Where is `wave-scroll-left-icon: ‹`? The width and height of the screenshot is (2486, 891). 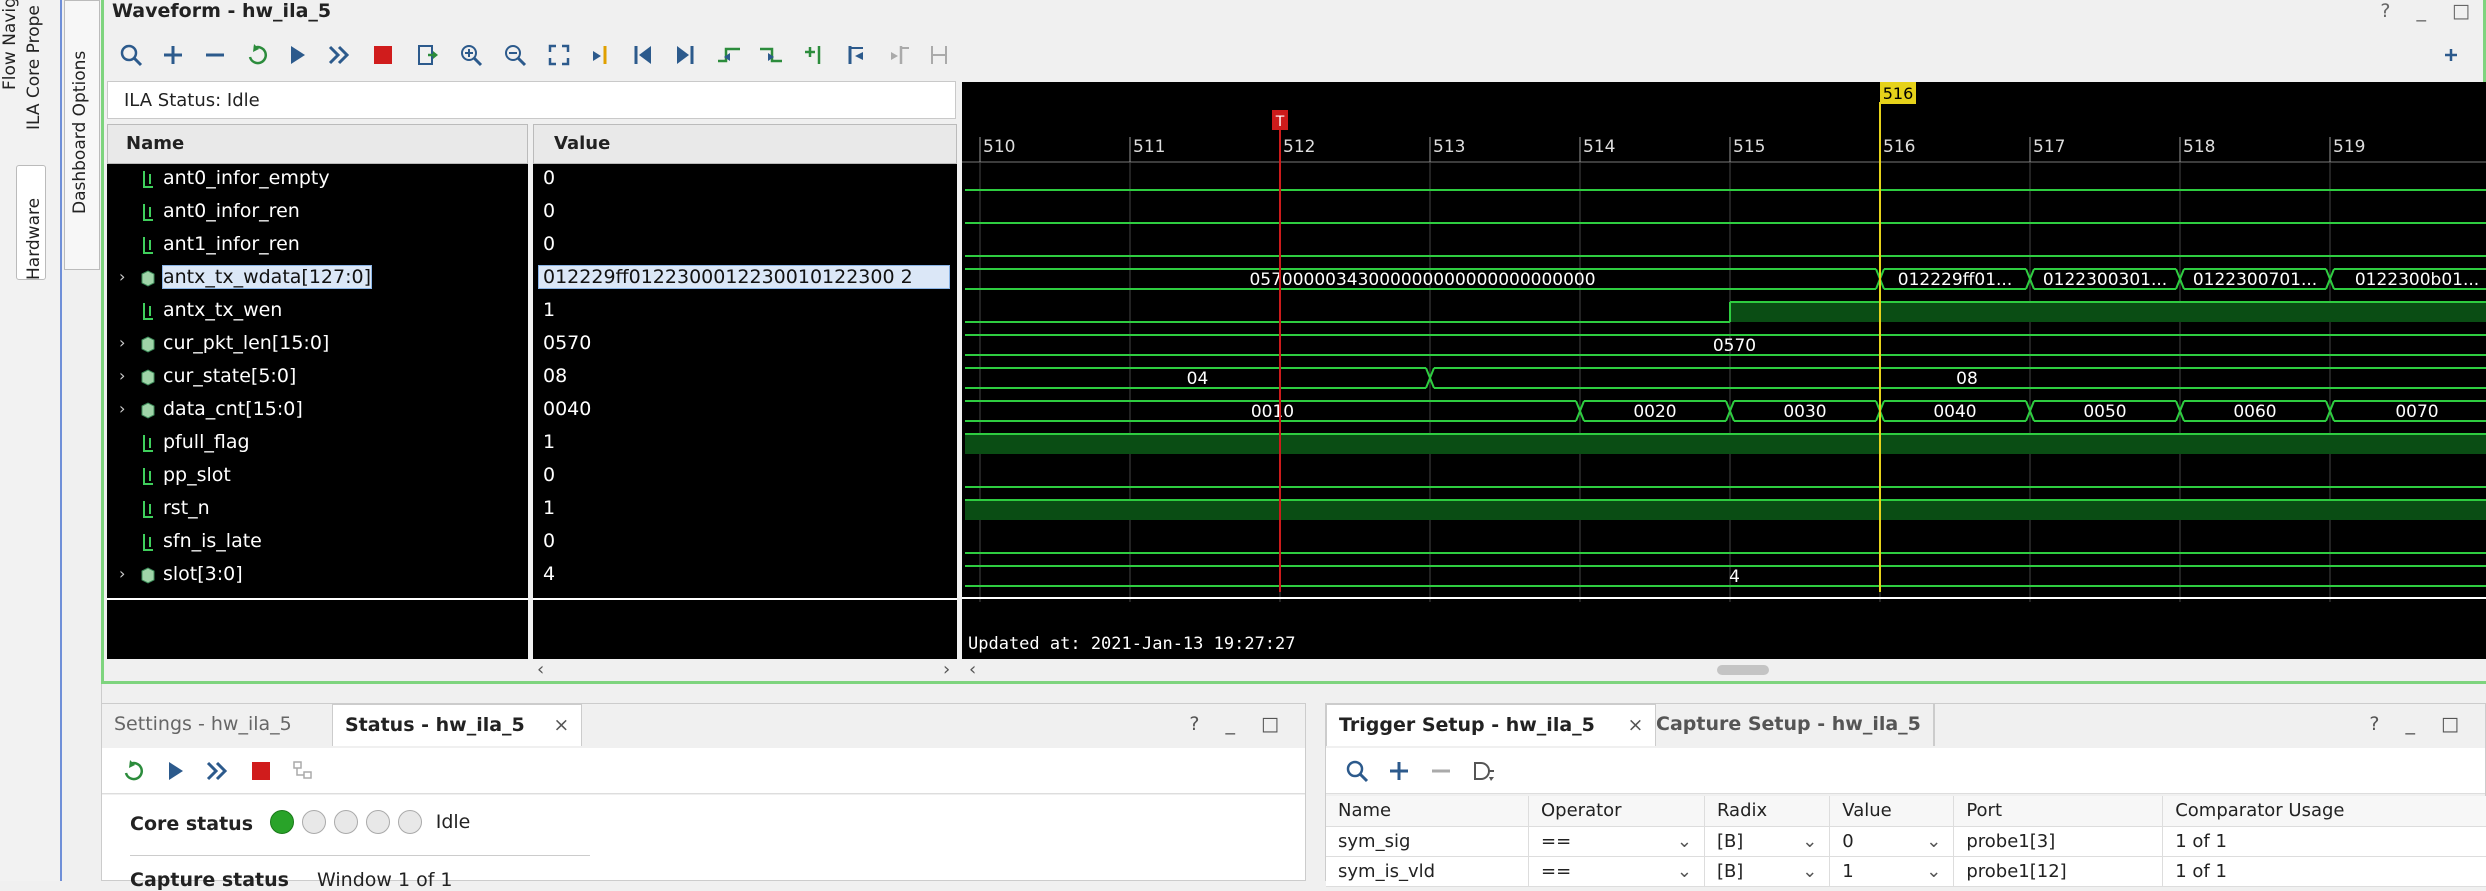 wave-scroll-left-icon: ‹ is located at coordinates (972, 669).